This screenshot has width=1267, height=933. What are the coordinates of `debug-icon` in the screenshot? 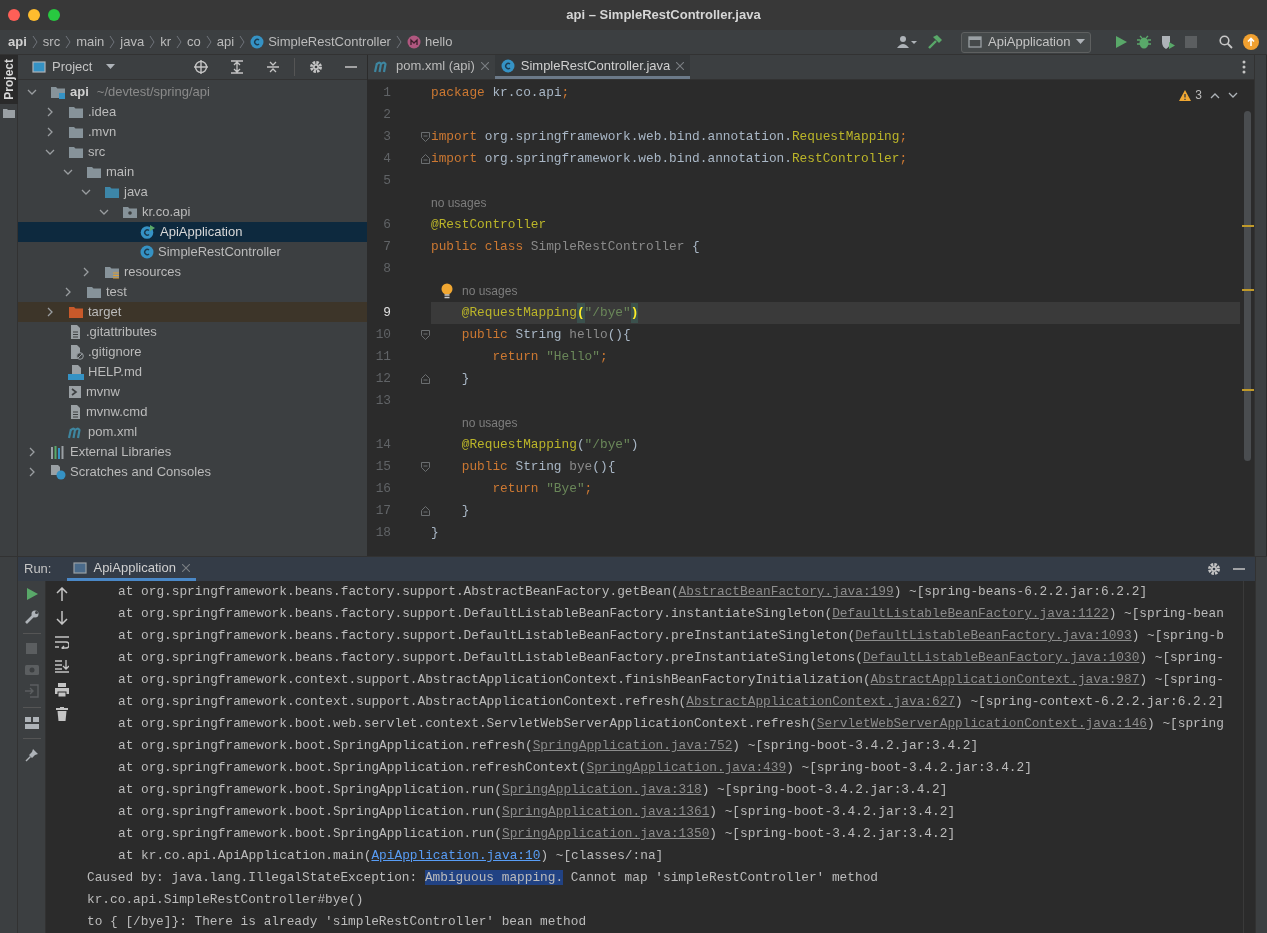 It's located at (1144, 42).